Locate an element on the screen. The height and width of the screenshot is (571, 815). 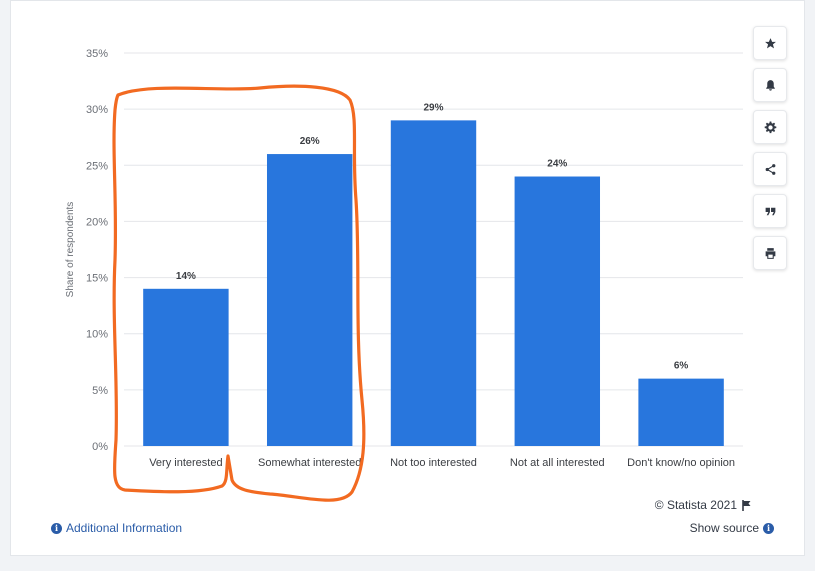
additional-information-link: i Additional Information is located at coordinates (116, 528).